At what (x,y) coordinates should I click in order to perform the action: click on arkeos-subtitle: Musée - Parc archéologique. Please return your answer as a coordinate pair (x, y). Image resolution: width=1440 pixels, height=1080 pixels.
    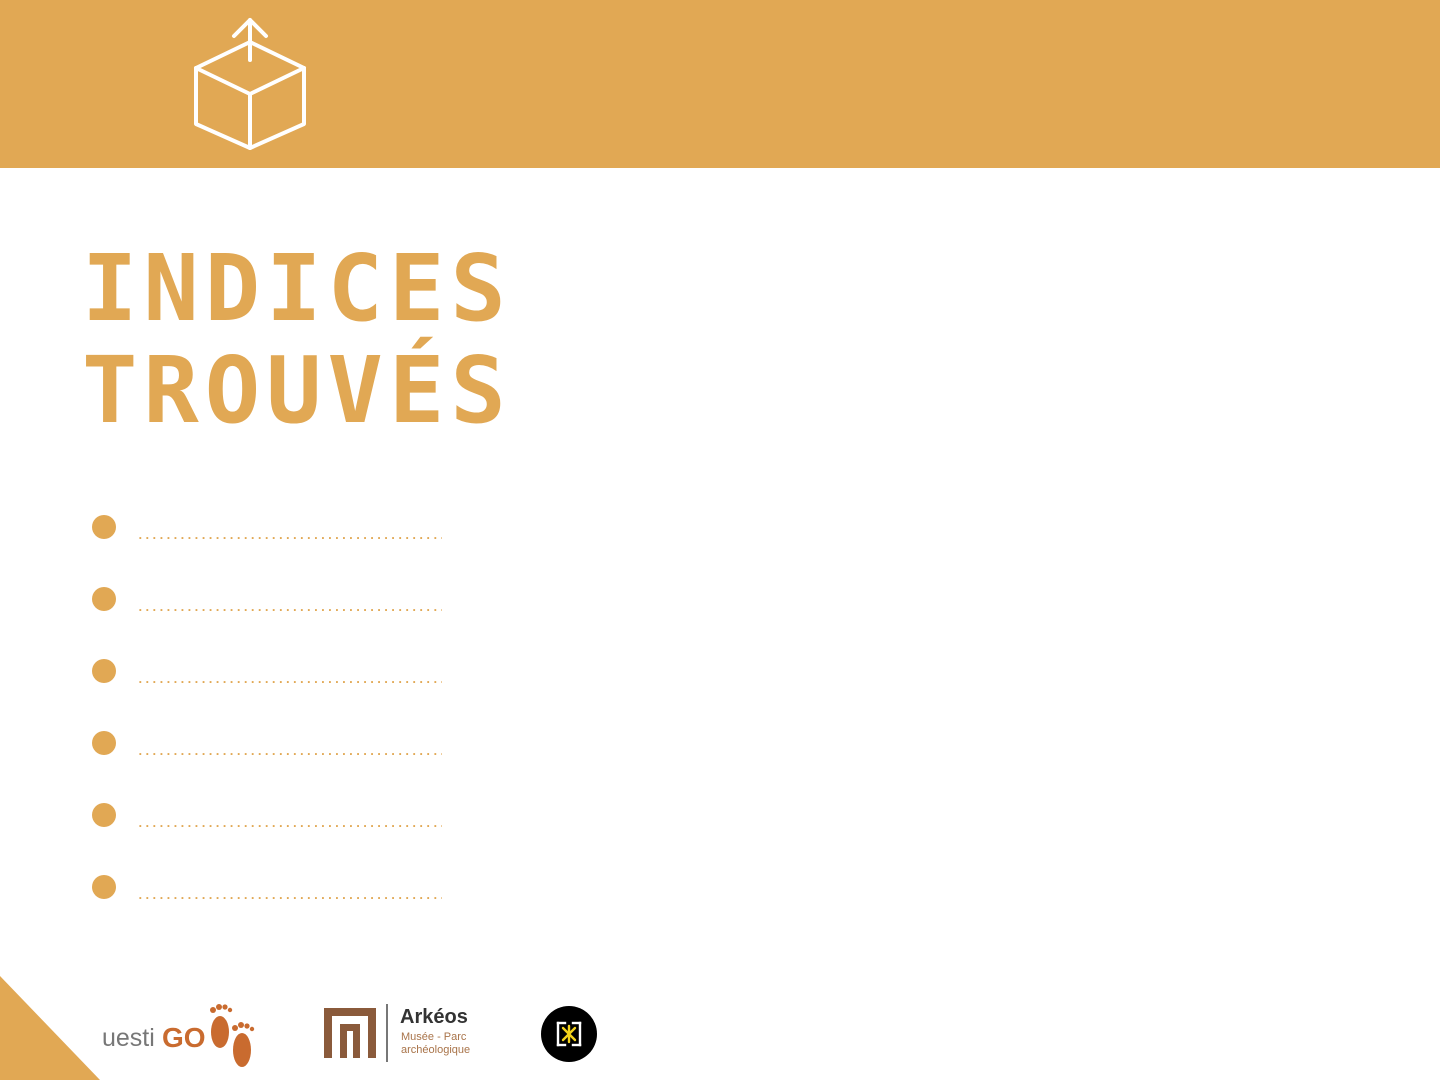
    Looking at the image, I should click on (435, 1044).